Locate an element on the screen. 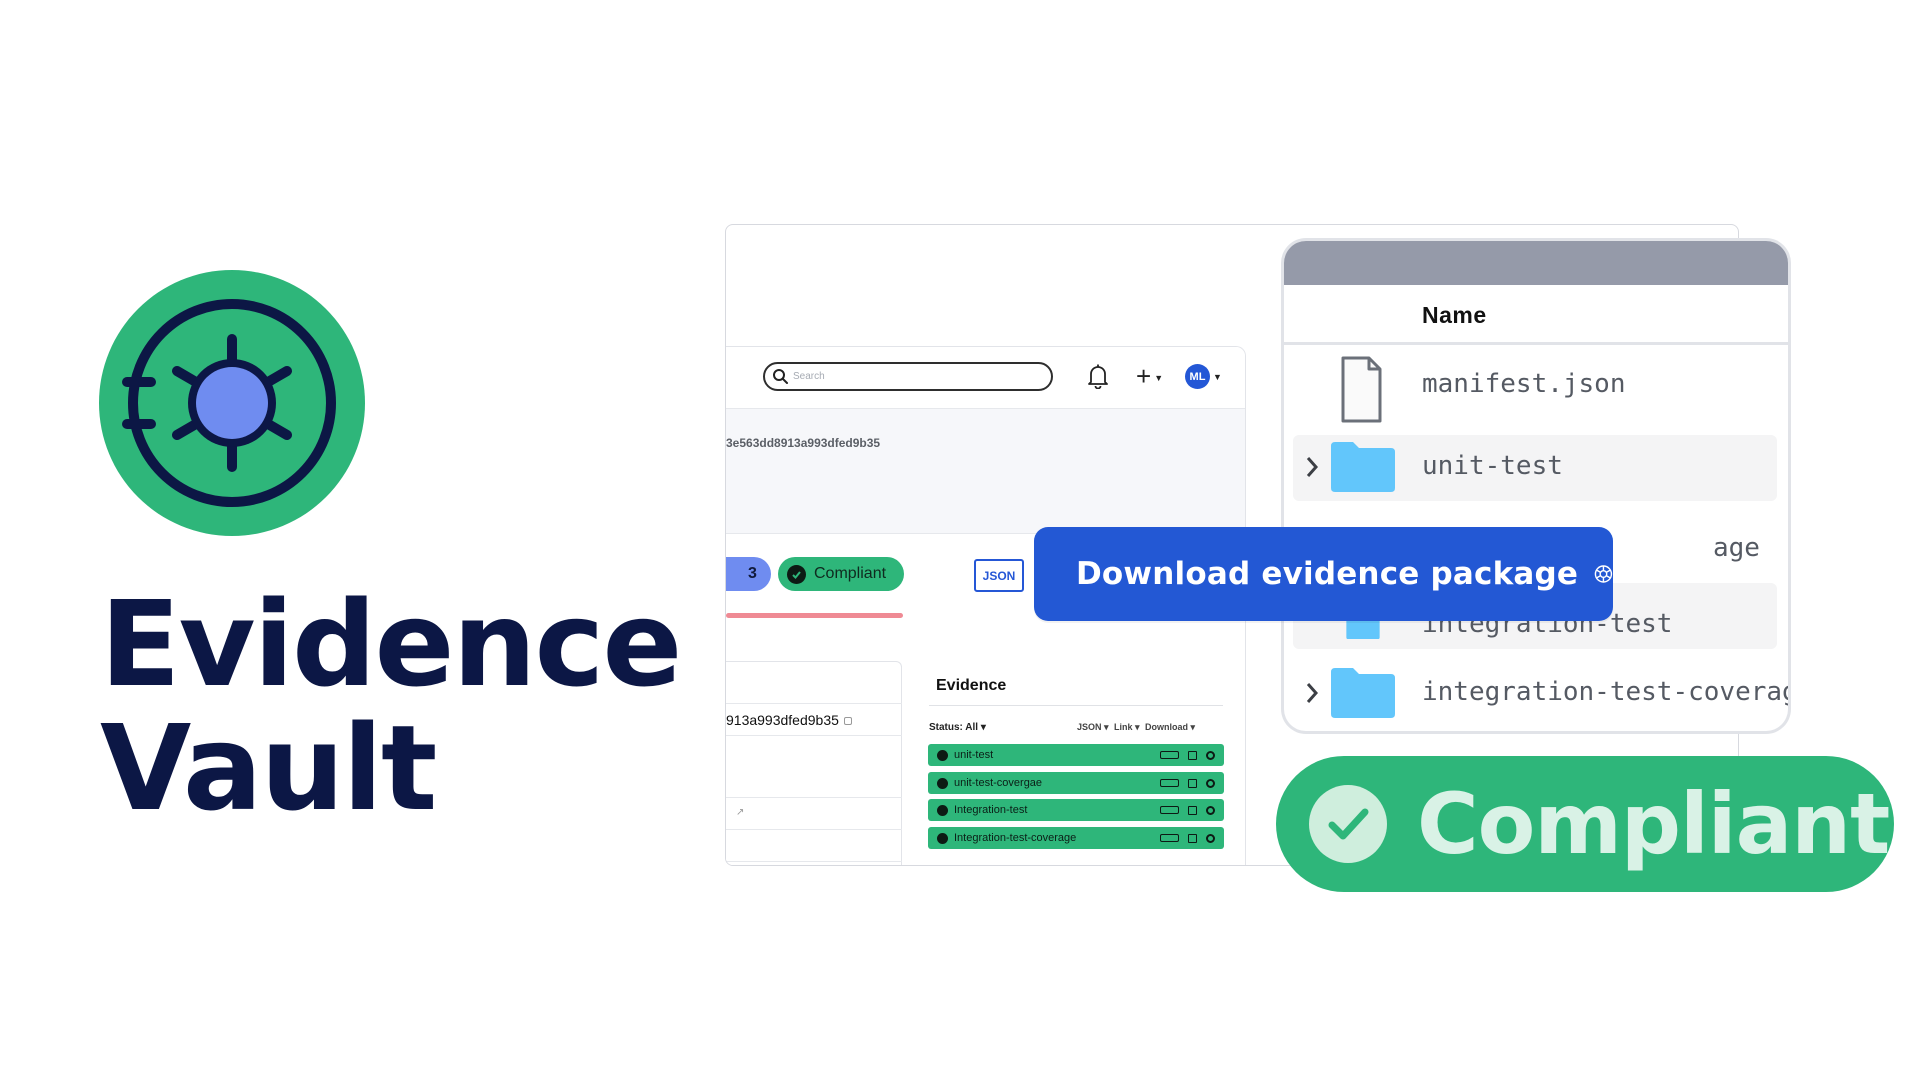 Image resolution: width=1920 pixels, height=1080 pixels. detail-row: ↗ is located at coordinates (814, 814).